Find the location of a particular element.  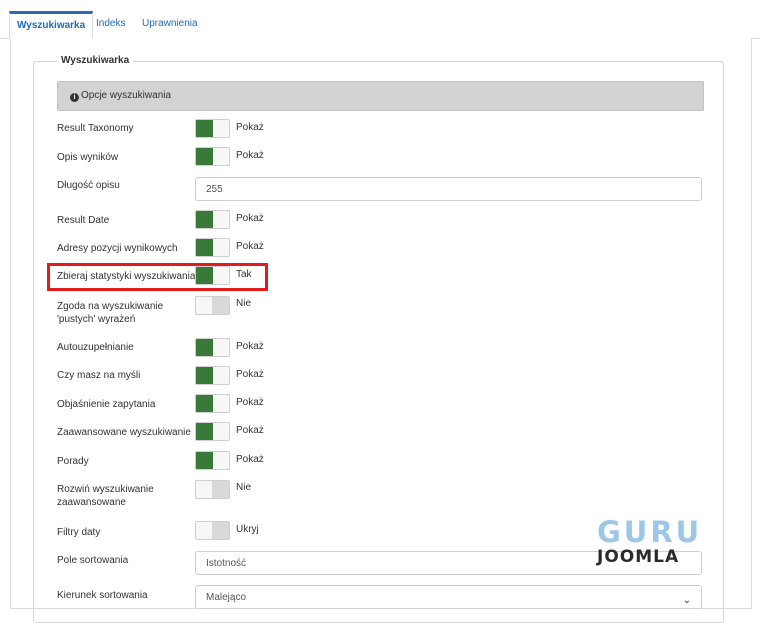

statystyki-toggle is located at coordinates (212, 275).